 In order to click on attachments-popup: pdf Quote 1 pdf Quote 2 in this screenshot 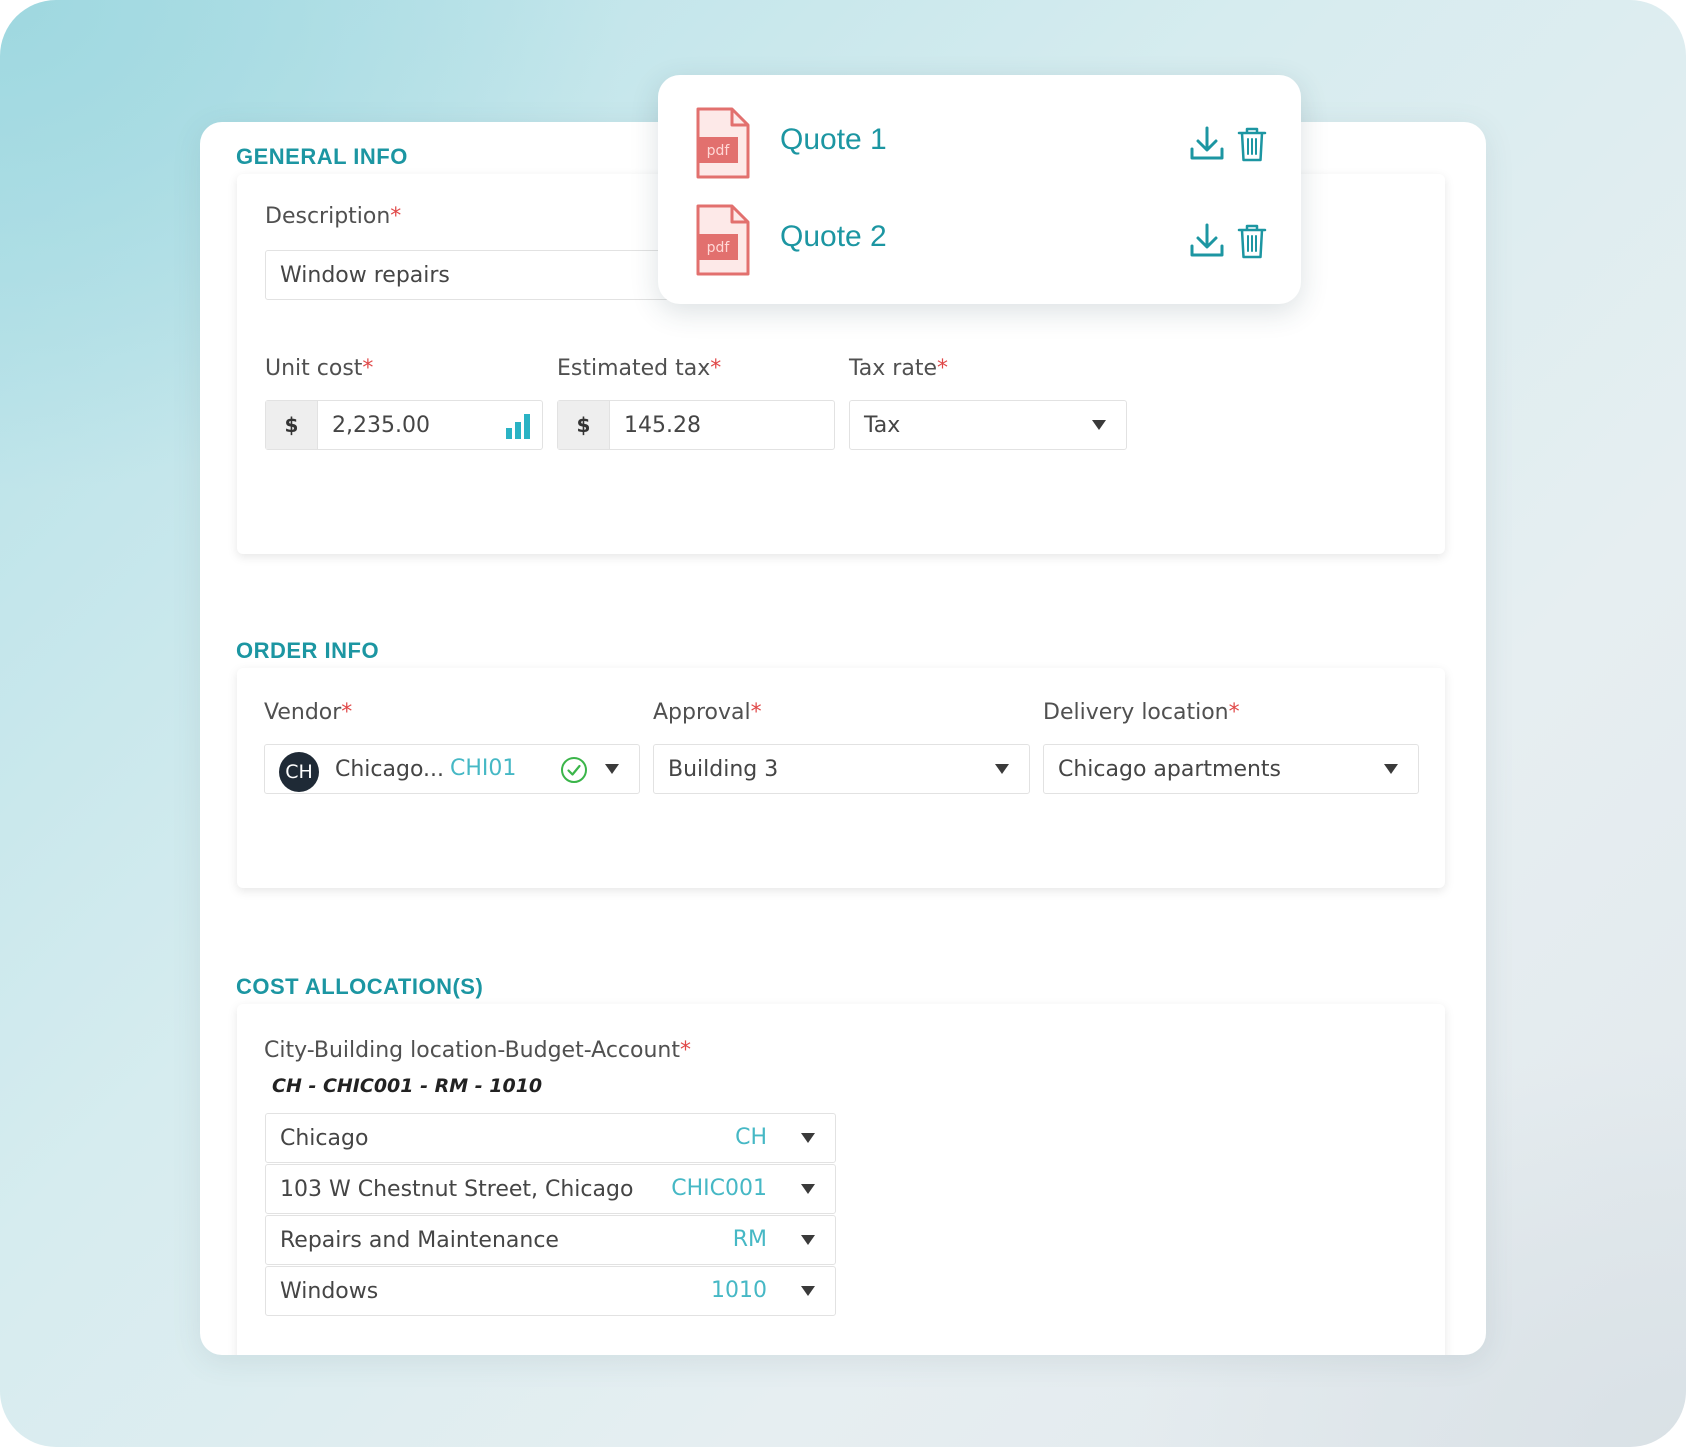, I will do `click(979, 189)`.